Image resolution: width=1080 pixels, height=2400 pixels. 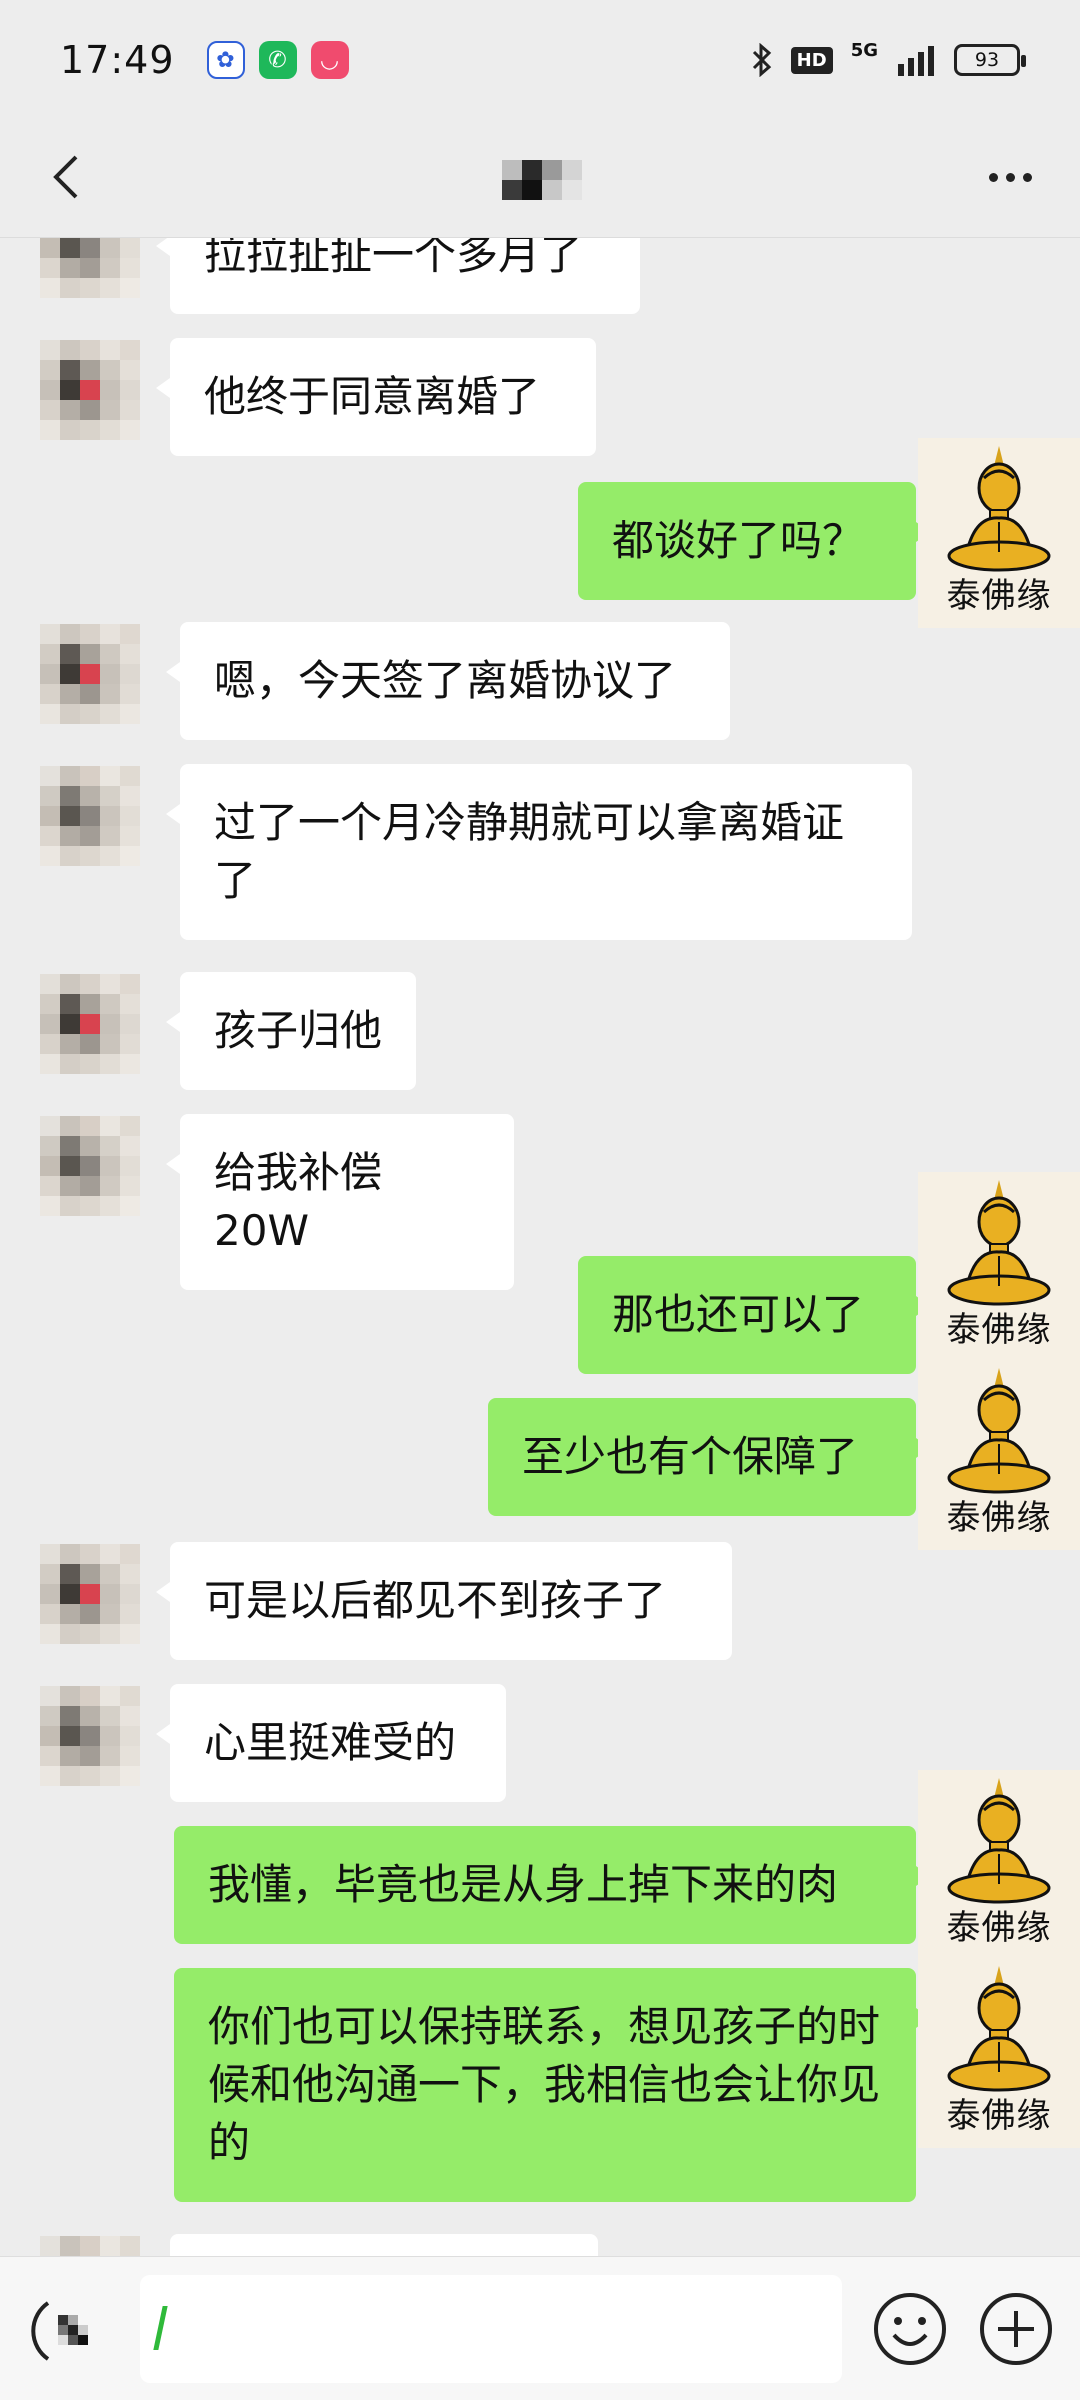 I want to click on hd-badge: HD, so click(x=811, y=60).